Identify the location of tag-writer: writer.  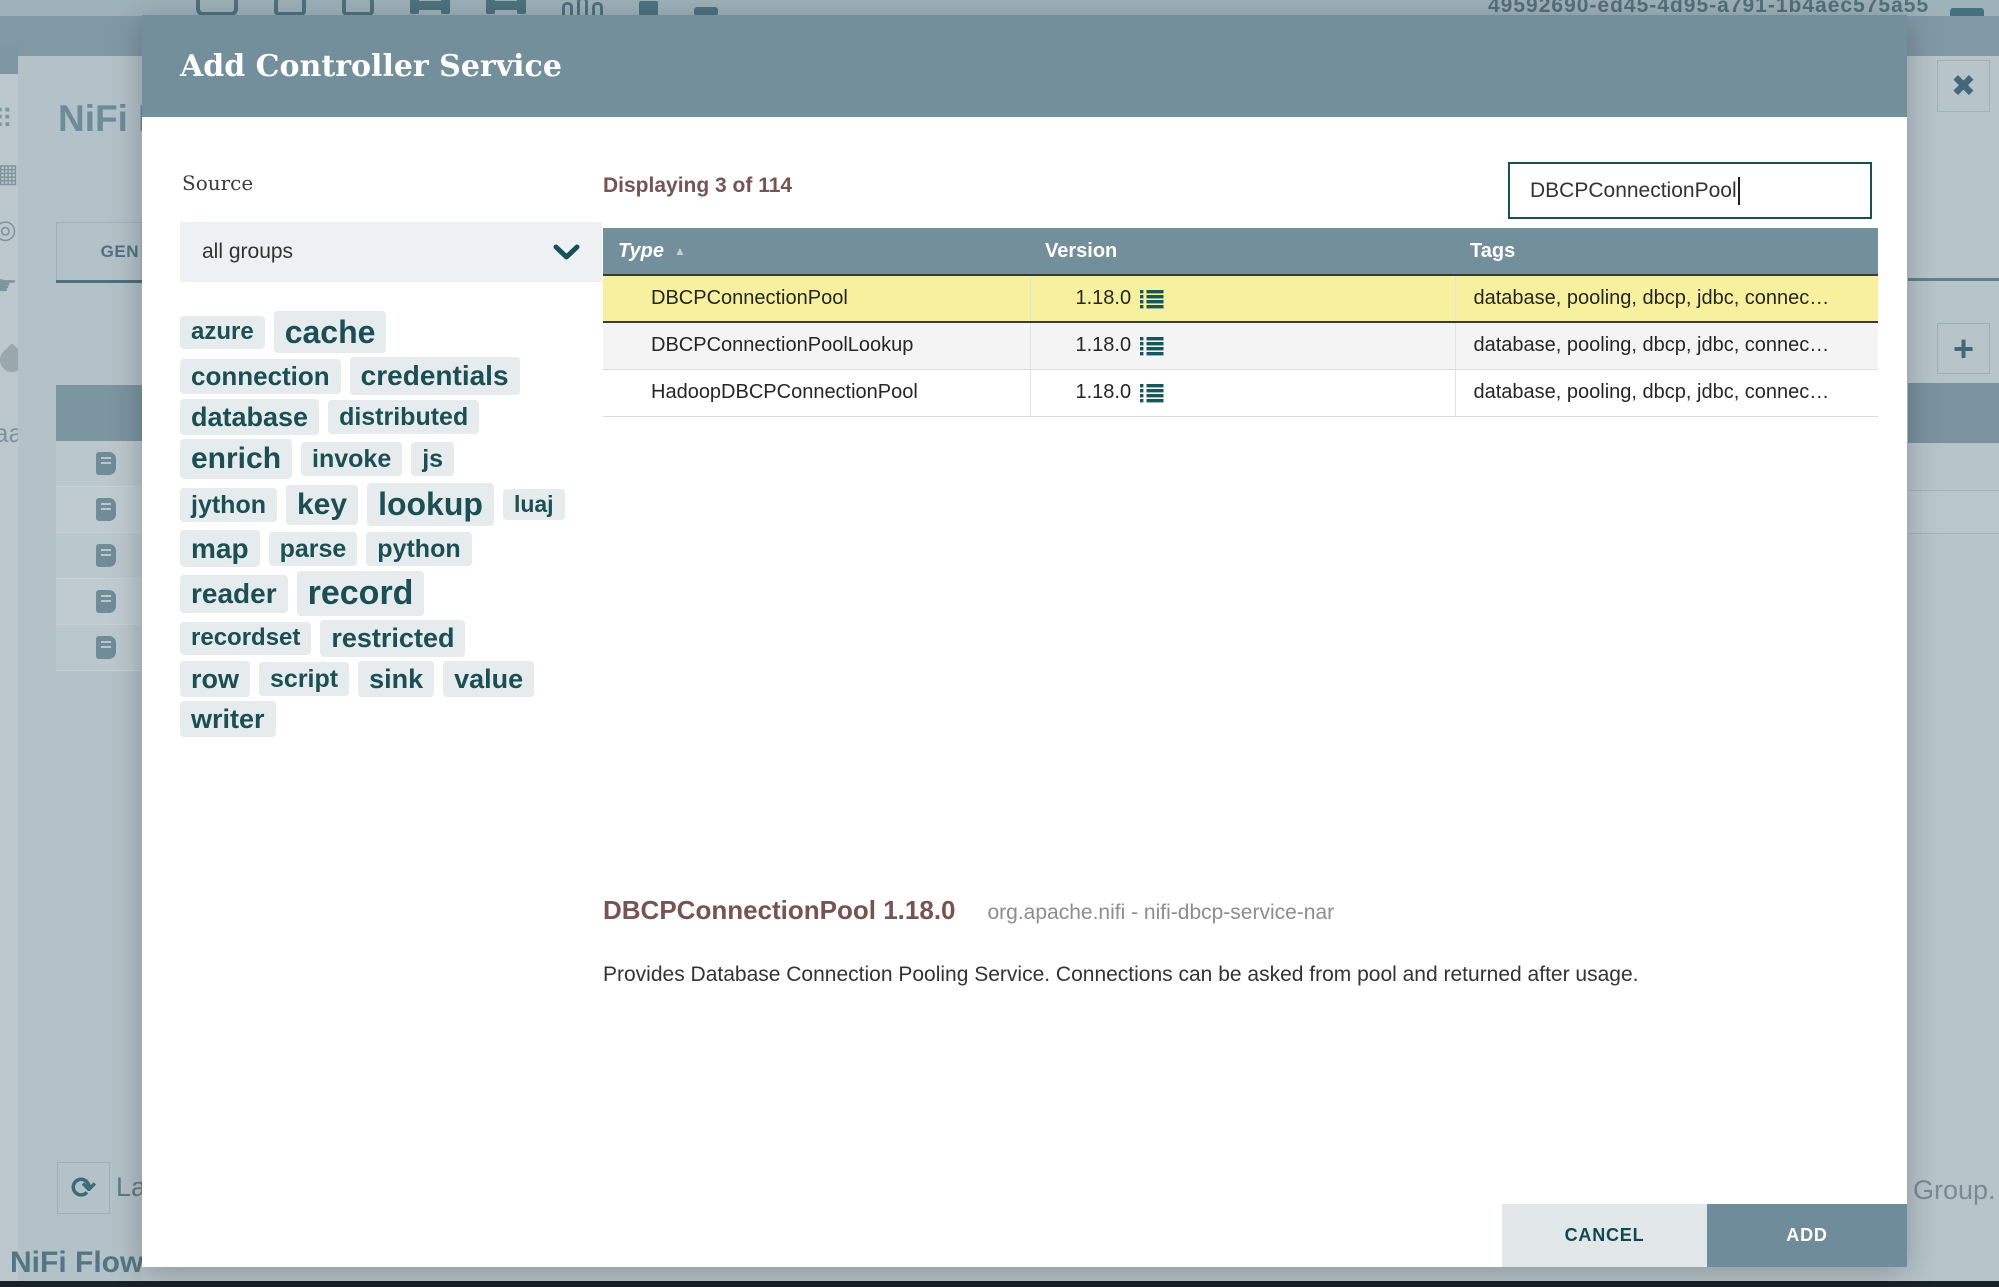
(228, 719).